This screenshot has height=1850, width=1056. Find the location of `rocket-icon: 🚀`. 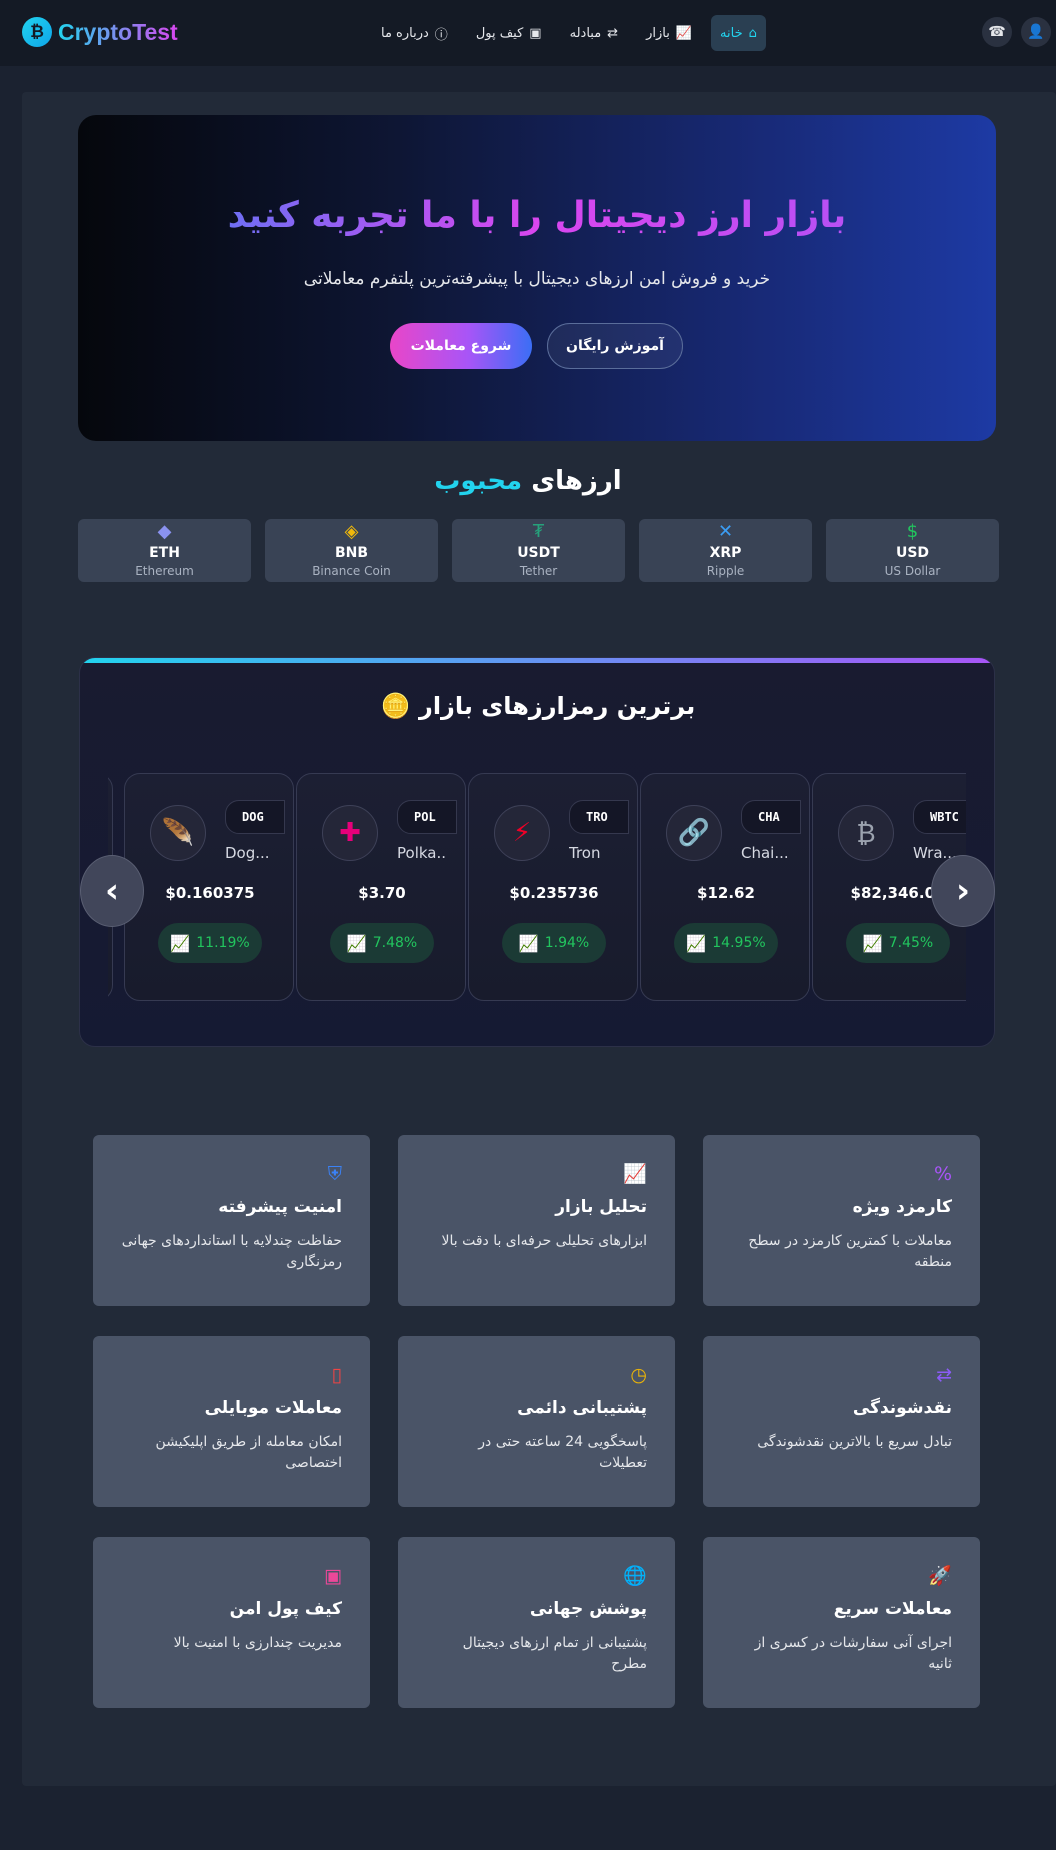

rocket-icon: 🚀 is located at coordinates (940, 1576).